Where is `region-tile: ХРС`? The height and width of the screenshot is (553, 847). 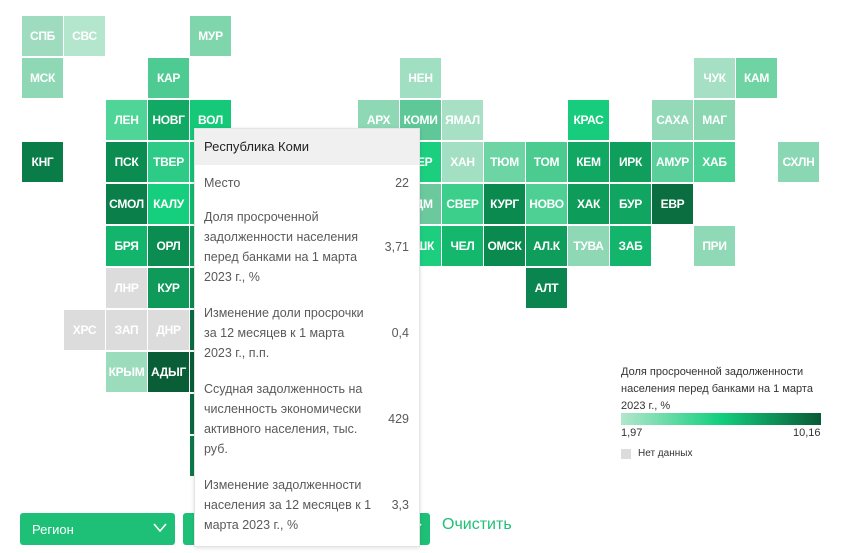
region-tile: ХРС is located at coordinates (84, 330).